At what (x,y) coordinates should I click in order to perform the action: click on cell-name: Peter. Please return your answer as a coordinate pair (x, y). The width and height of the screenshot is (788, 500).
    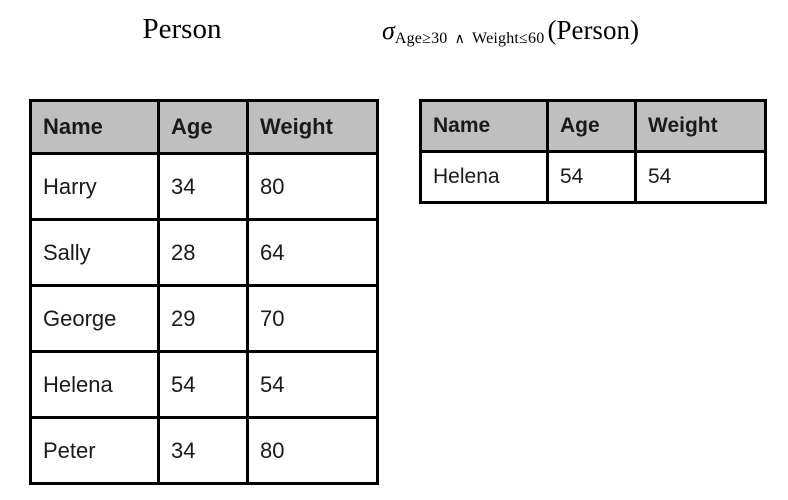
    Looking at the image, I should click on (94, 450).